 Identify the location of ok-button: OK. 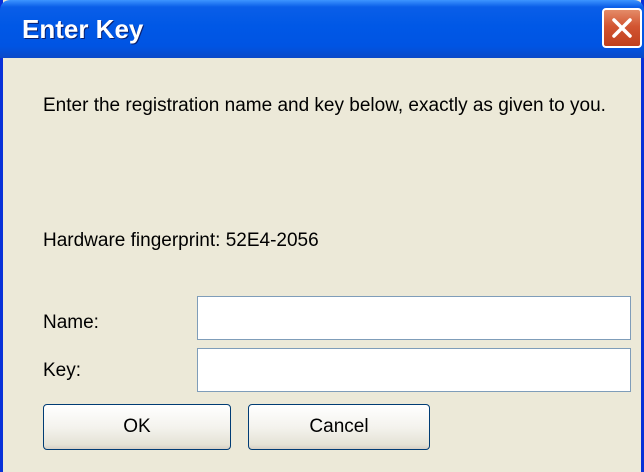
(137, 427).